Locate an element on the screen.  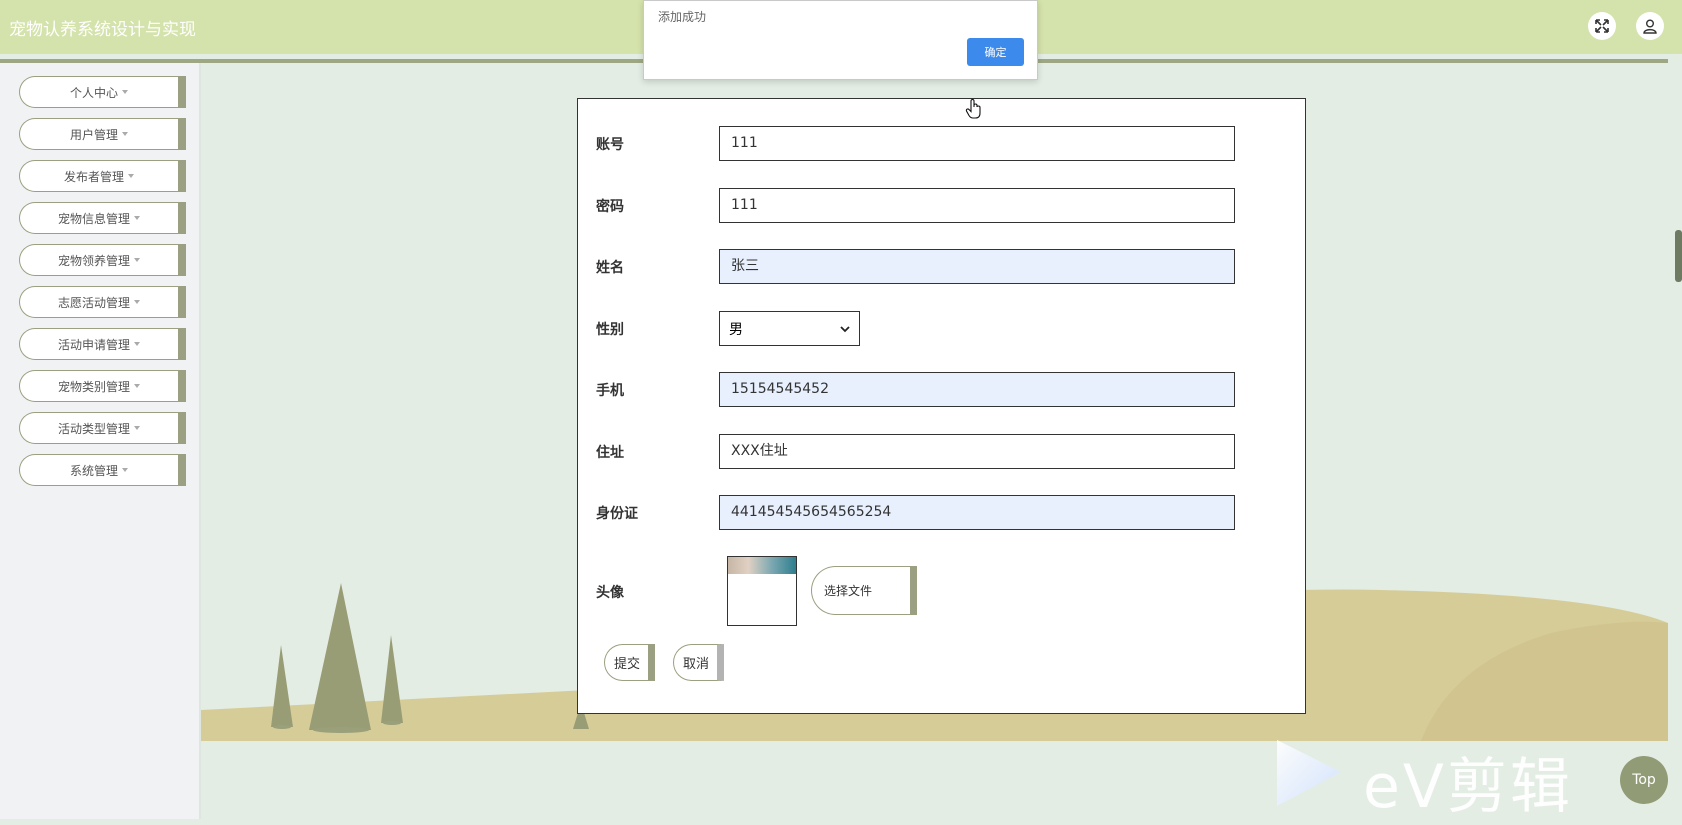
phone-label: 手机 is located at coordinates (610, 391).